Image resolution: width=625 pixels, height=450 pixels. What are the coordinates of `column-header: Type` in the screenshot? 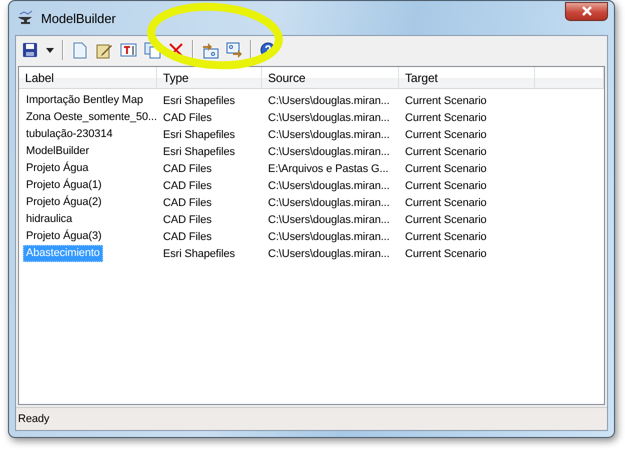 It's located at (209, 78).